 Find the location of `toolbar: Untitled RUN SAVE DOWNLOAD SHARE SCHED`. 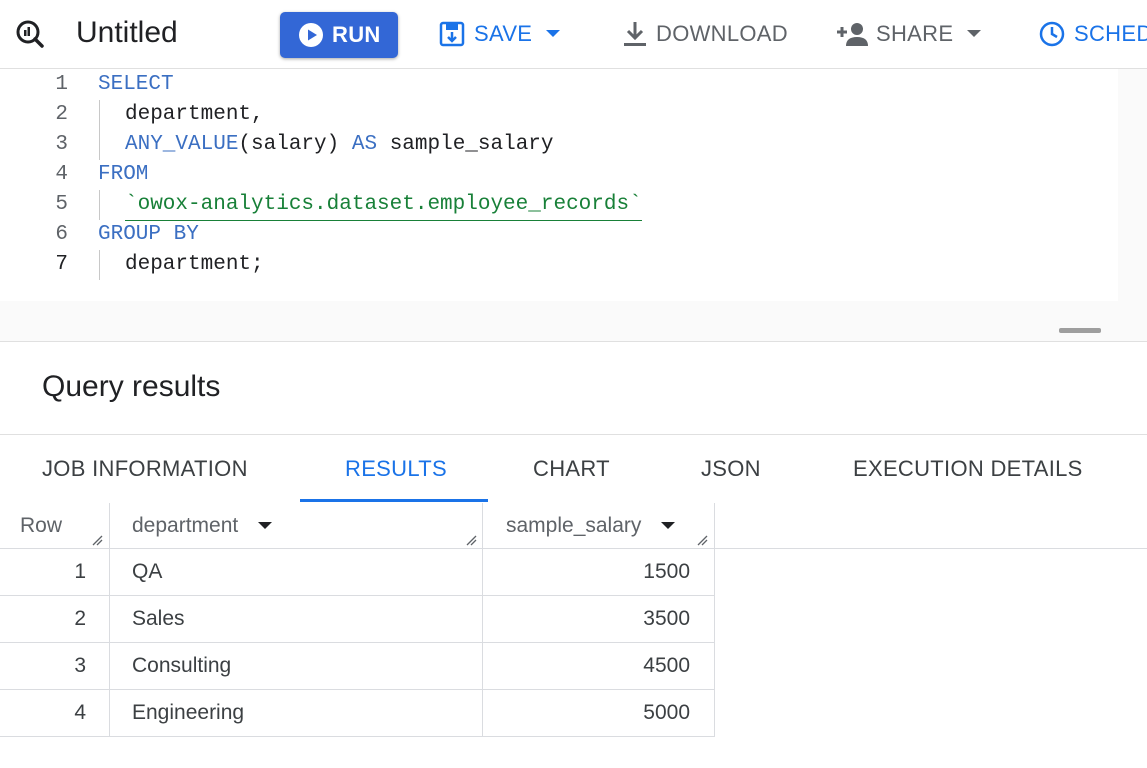

toolbar: Untitled RUN SAVE DOWNLOAD SHARE SCHED is located at coordinates (573, 34).